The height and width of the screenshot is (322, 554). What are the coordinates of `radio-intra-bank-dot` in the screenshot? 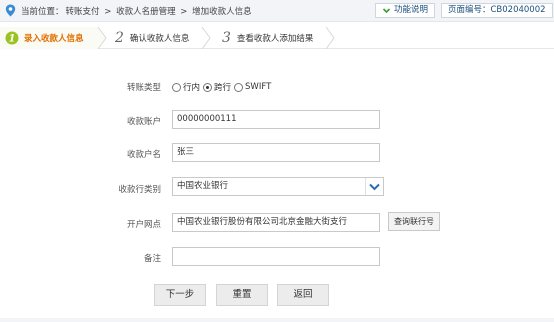 It's located at (176, 87).